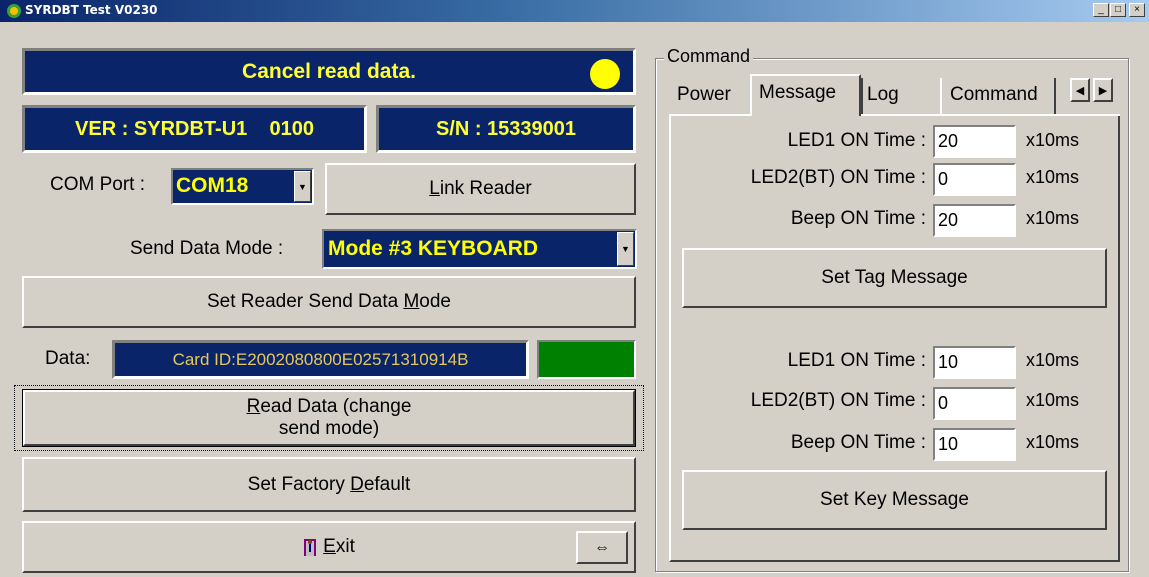  What do you see at coordinates (709, 56) in the screenshot?
I see `command-group-title: Command` at bounding box center [709, 56].